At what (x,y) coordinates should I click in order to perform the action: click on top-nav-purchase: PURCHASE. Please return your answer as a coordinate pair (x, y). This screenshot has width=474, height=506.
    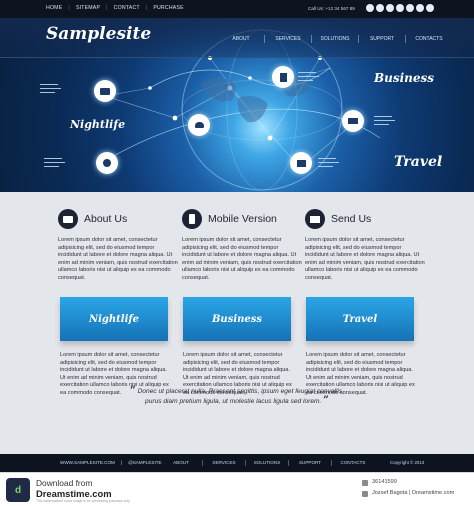
    Looking at the image, I should click on (168, 8).